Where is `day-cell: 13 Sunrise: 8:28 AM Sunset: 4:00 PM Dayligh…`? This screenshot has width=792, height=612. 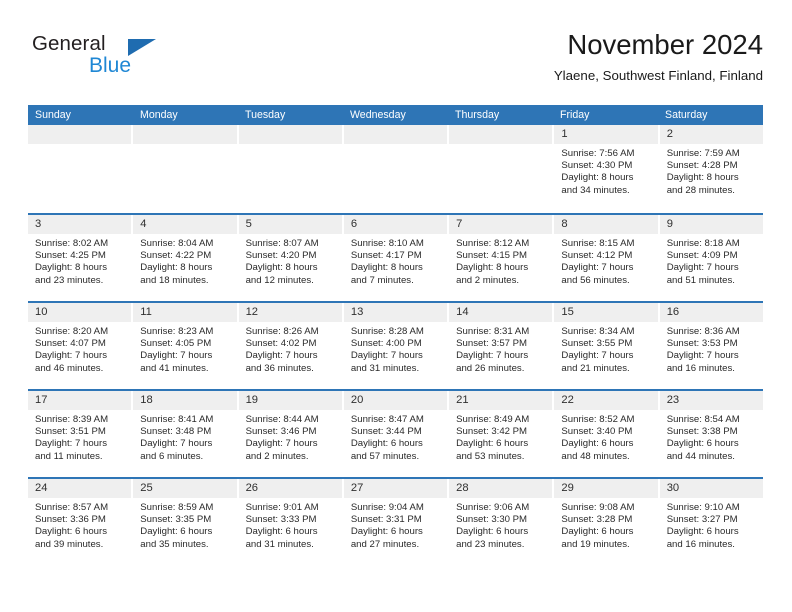 day-cell: 13 Sunrise: 8:28 AM Sunset: 4:00 PM Dayligh… is located at coordinates (396, 346).